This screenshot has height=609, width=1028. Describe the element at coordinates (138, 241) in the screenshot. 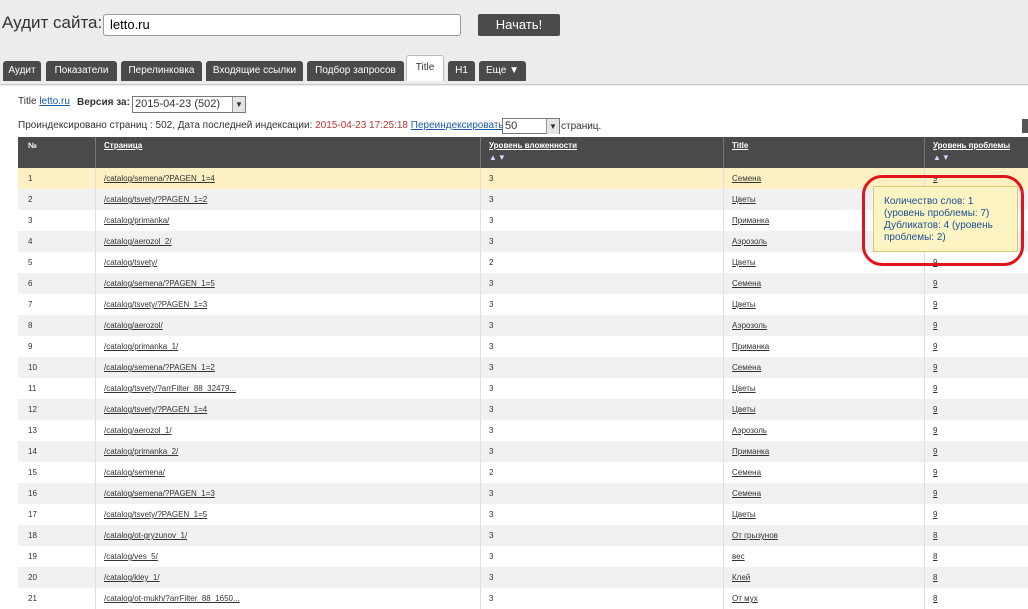

I see `page-link: /catalog/aerozol_2/` at that location.